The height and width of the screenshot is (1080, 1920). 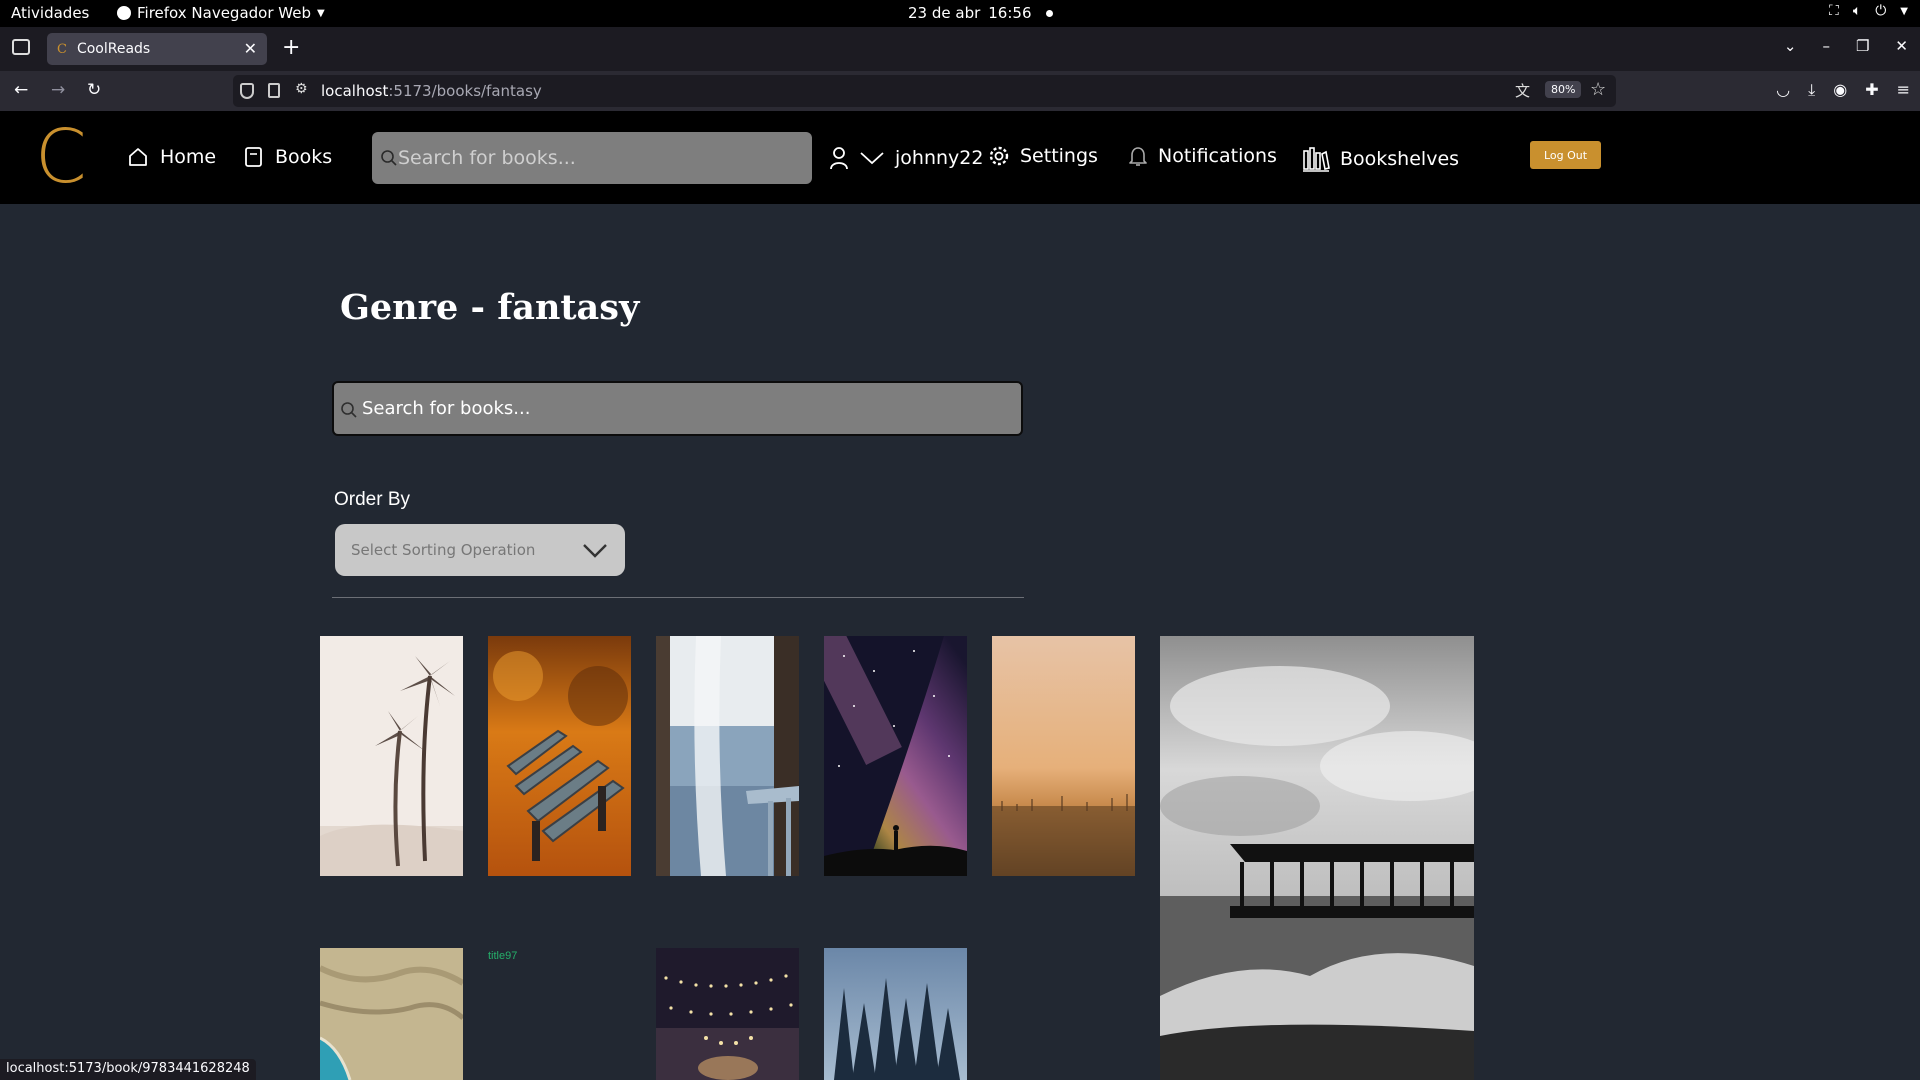 I want to click on book-cover-coast-aerial, so click(x=391, y=1014).